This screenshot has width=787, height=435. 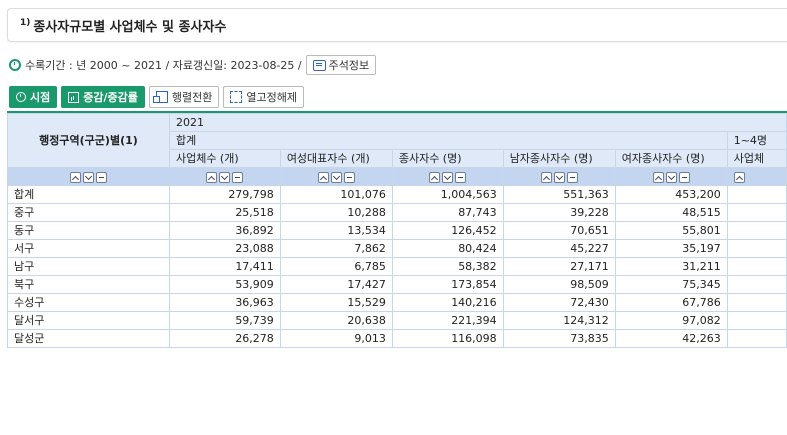 I want to click on data-cell: 53,909, so click(x=224, y=284).